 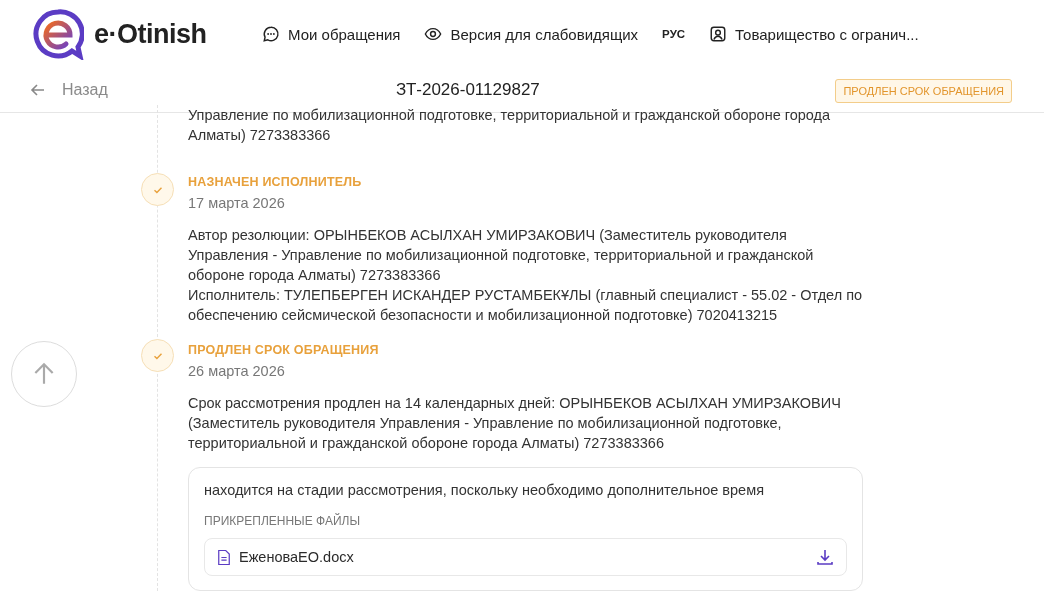 What do you see at coordinates (237, 371) in the screenshot?
I see `event-date: 26 марта 2026` at bounding box center [237, 371].